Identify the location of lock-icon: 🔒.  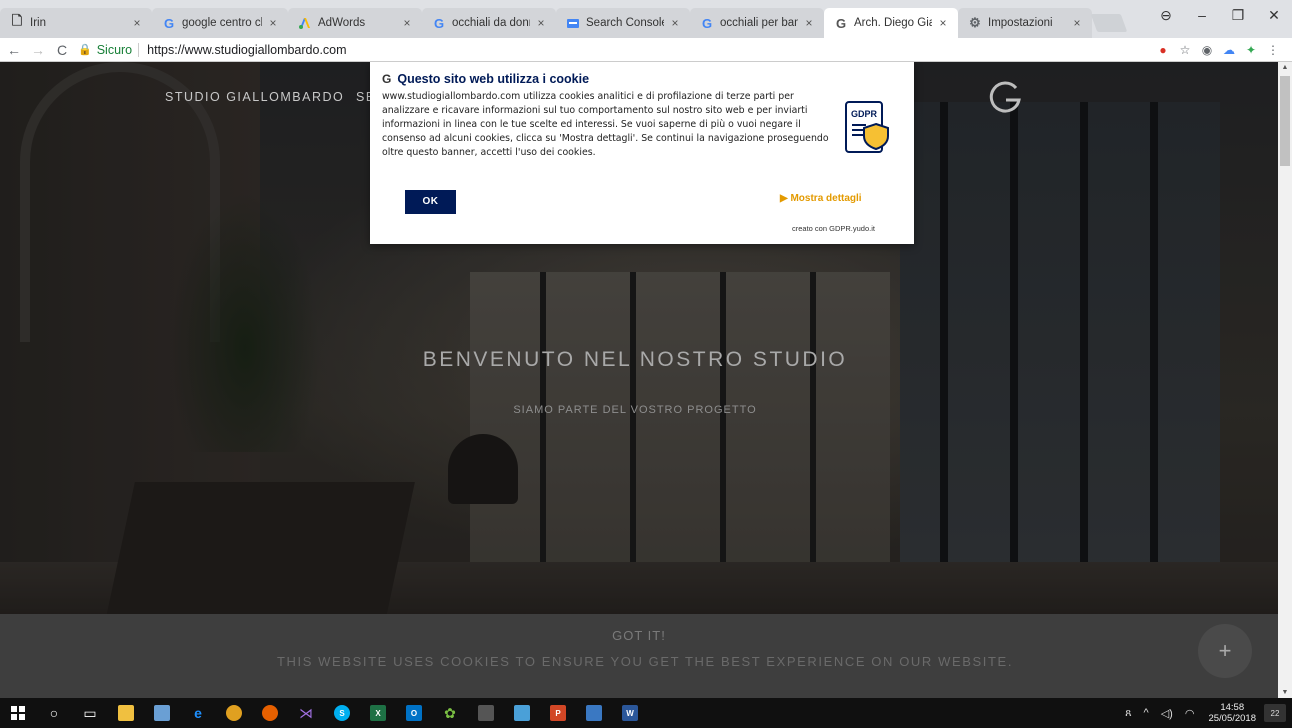
(85, 50).